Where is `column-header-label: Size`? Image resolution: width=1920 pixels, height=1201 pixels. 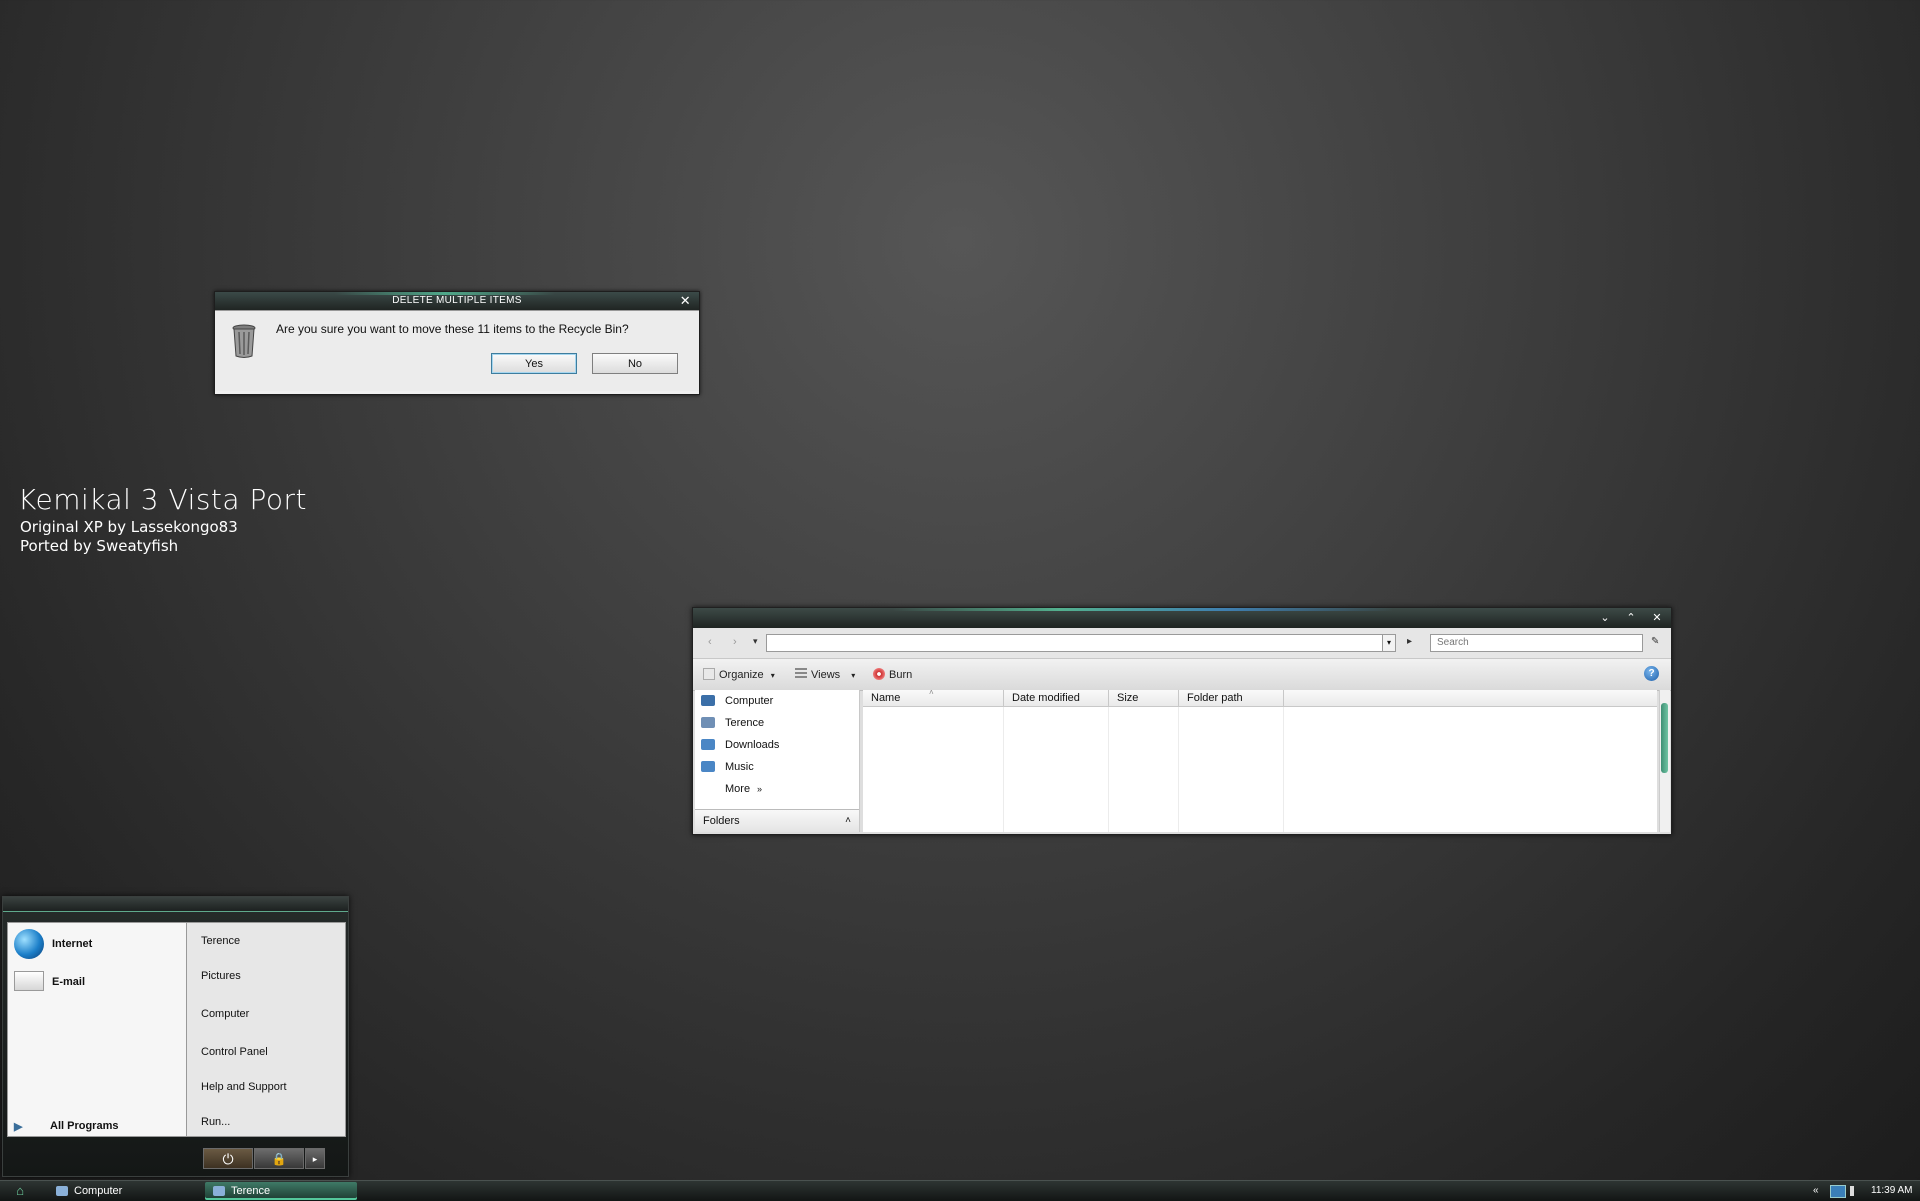
column-header-label: Size is located at coordinates (1128, 698).